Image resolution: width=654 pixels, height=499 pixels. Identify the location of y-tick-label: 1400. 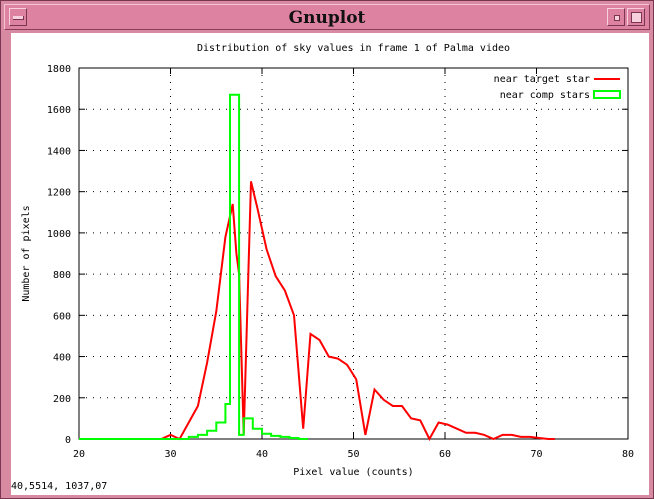
(59, 151).